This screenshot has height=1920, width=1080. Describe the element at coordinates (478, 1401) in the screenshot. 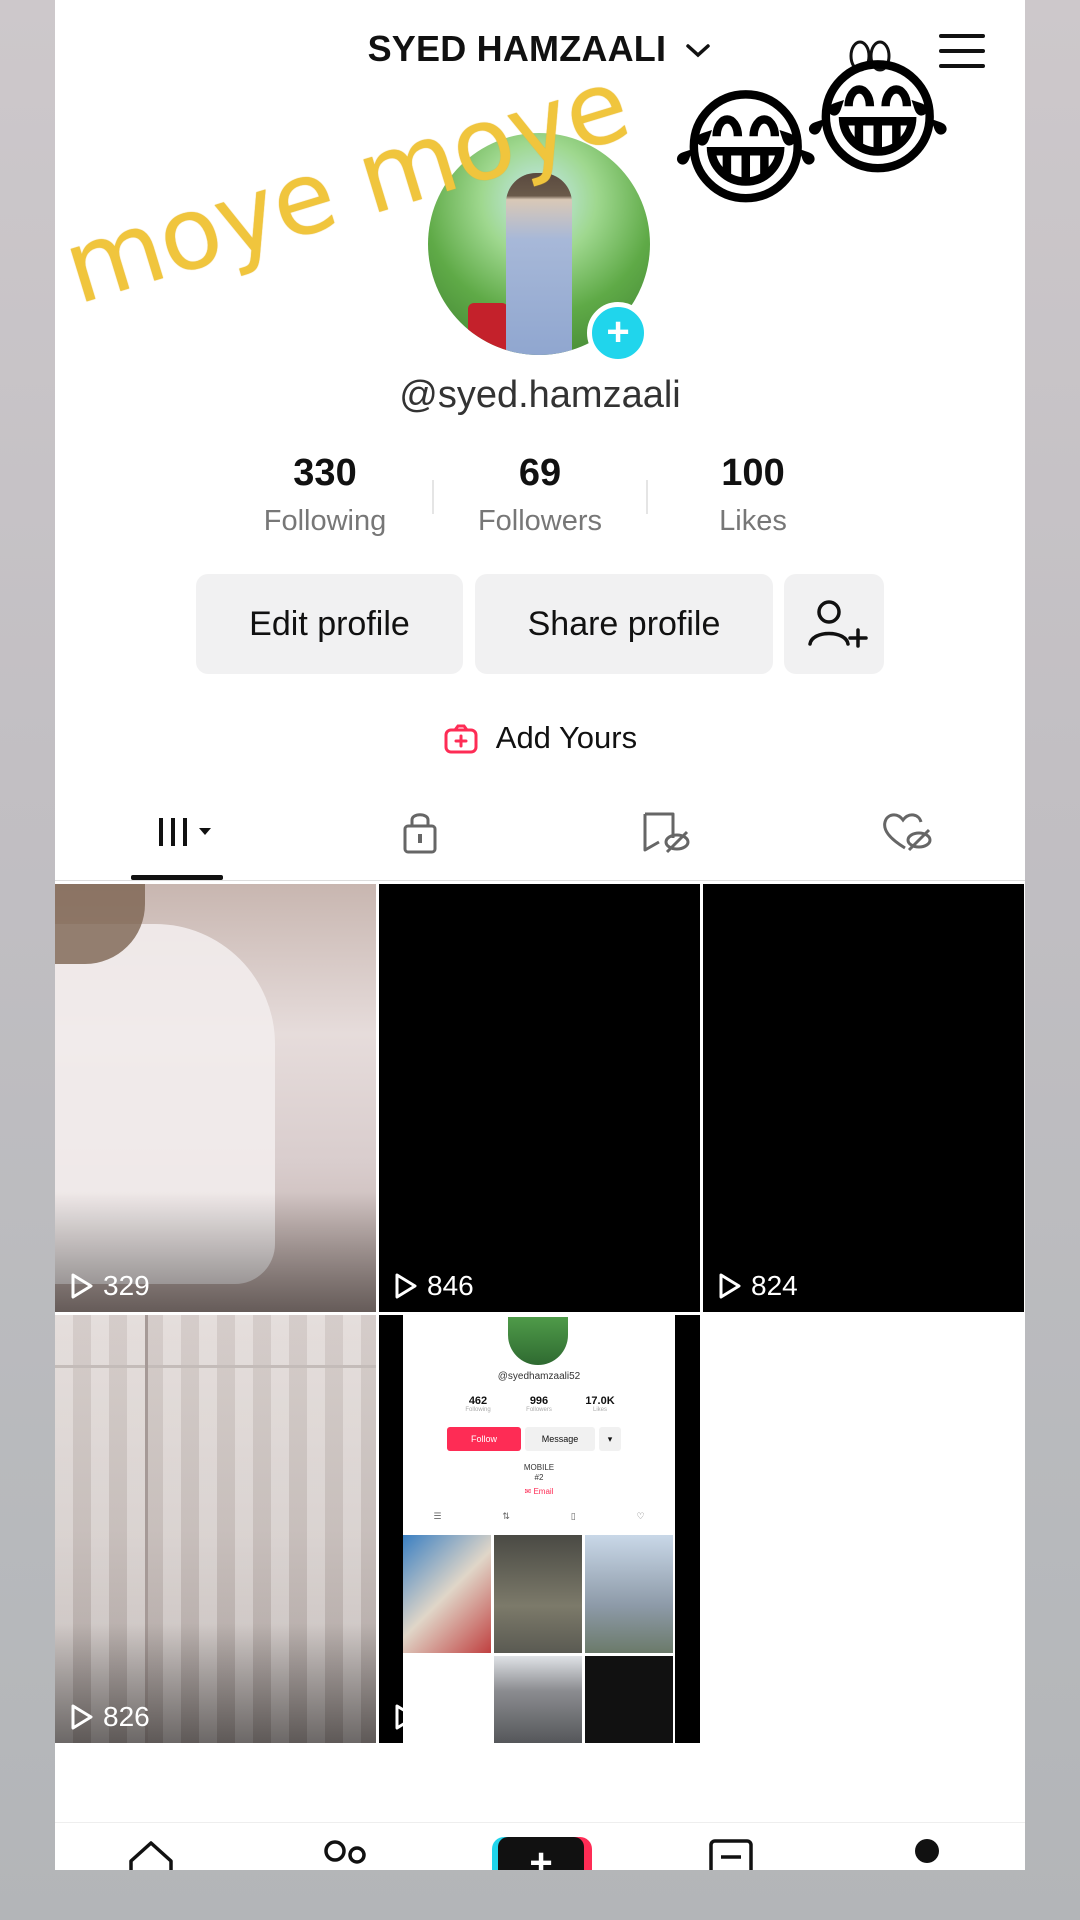

I see `mini-stat-value: 462` at that location.